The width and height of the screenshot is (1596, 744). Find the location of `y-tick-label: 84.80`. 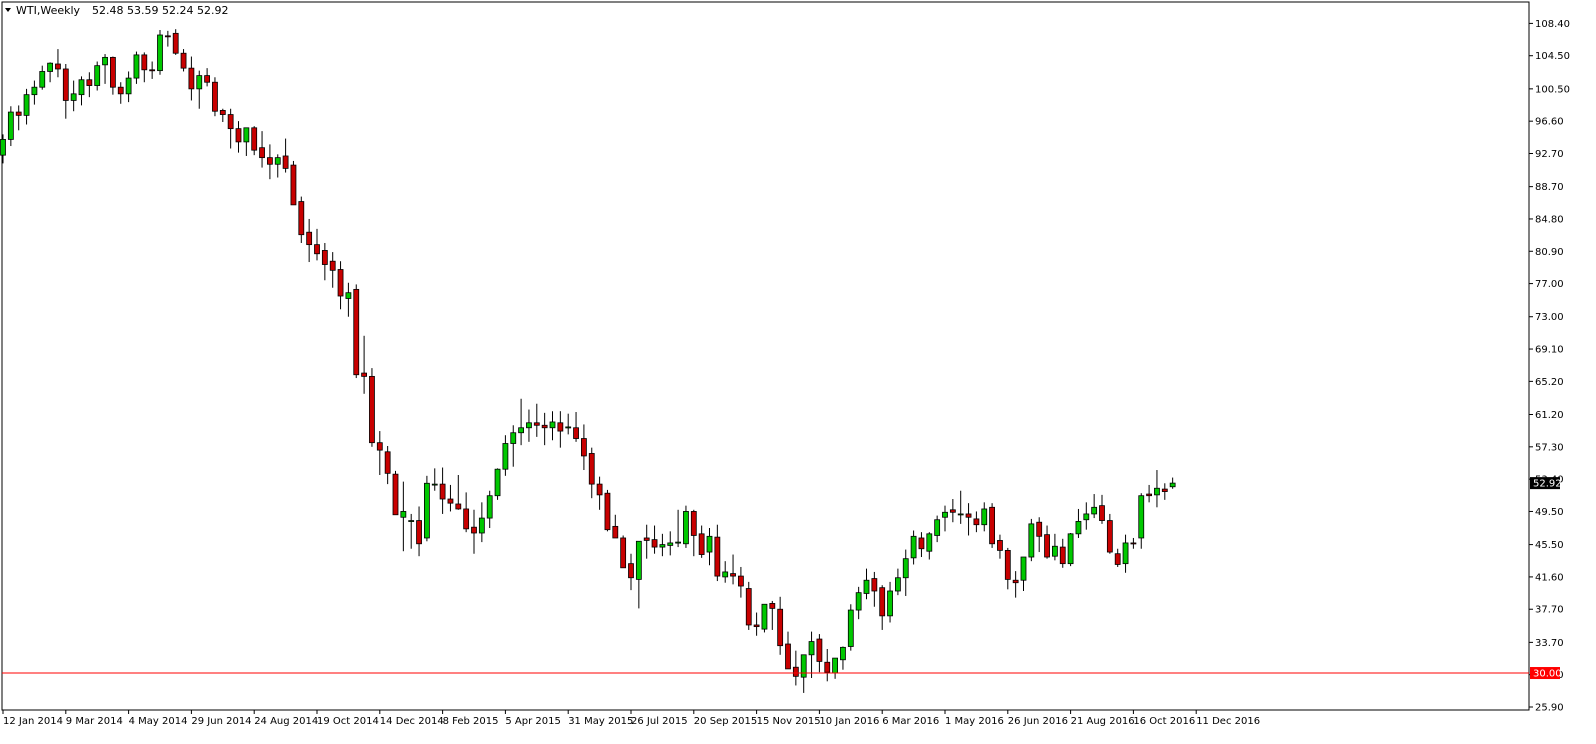

y-tick-label: 84.80 is located at coordinates (1549, 219).